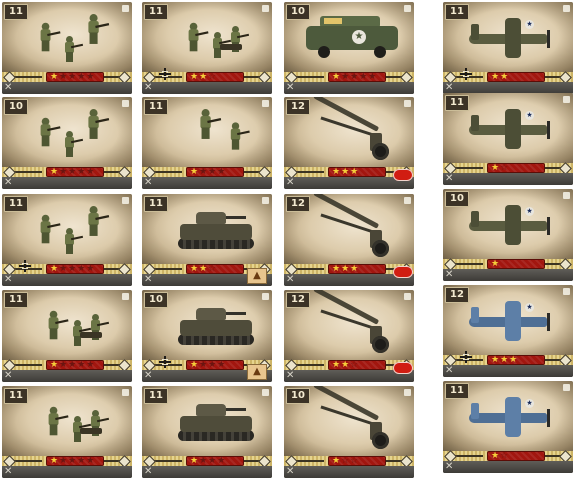 The height and width of the screenshot is (478, 575). Describe the element at coordinates (513, 225) in the screenshot. I see `aircraft-wing` at that location.